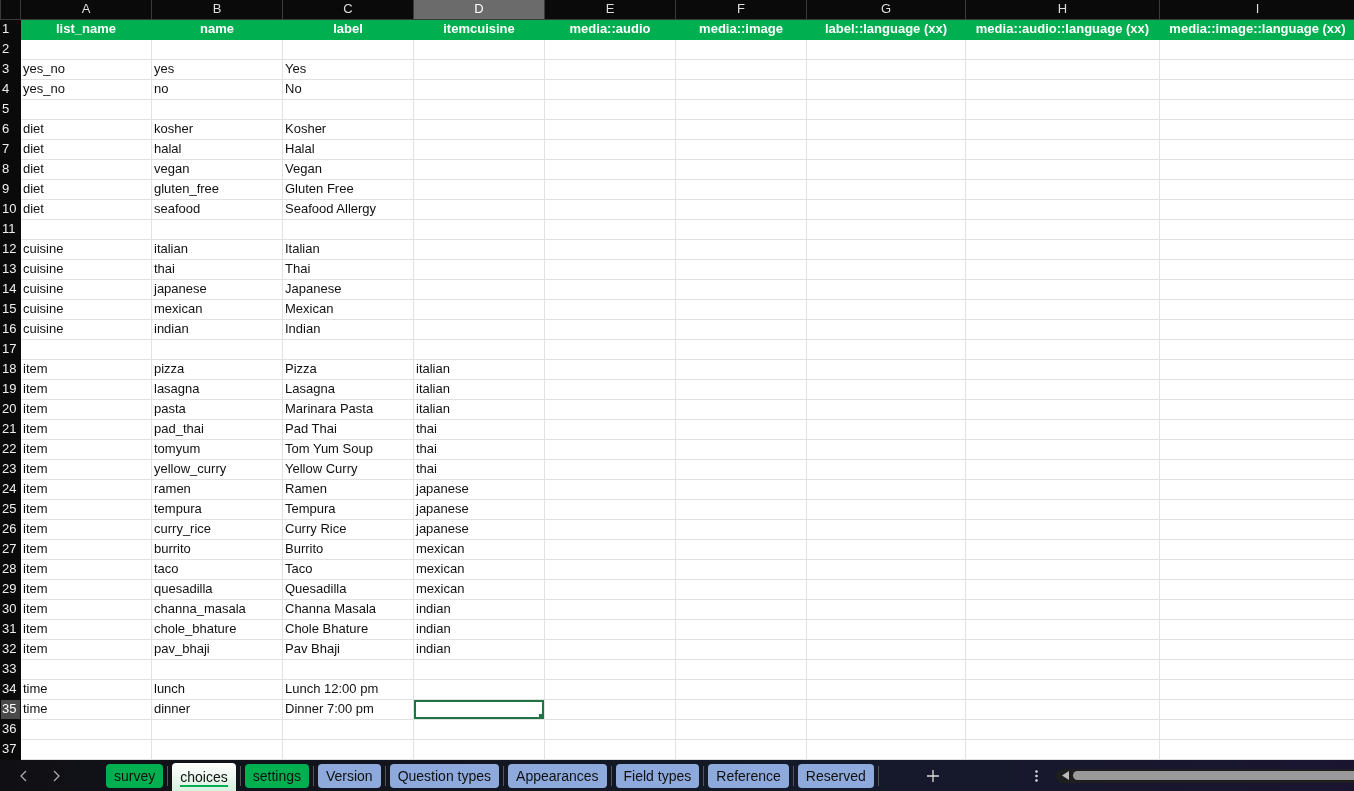 Image resolution: width=1354 pixels, height=791 pixels. What do you see at coordinates (10, 409) in the screenshot?
I see `row-header: 20` at bounding box center [10, 409].